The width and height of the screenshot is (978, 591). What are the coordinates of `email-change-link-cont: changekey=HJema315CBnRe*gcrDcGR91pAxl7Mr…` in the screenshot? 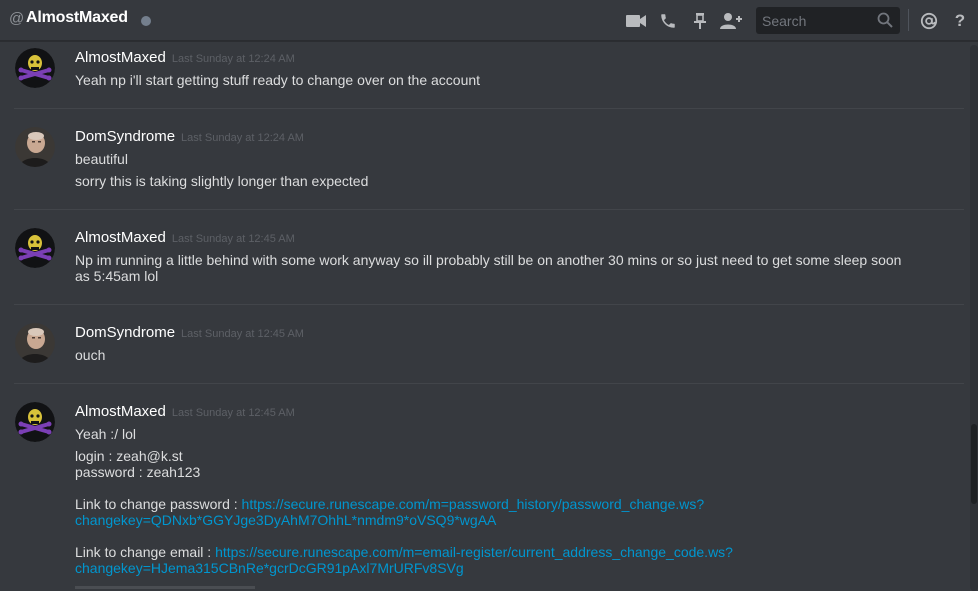 It's located at (269, 568).